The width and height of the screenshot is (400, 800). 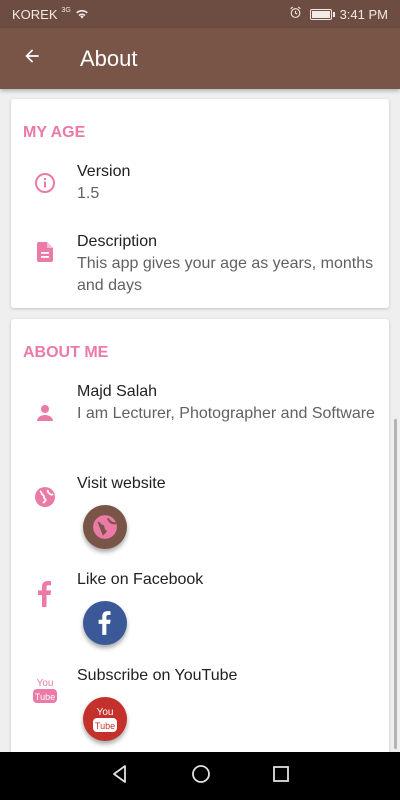 What do you see at coordinates (200, 58) in the screenshot?
I see `app-bar: About` at bounding box center [200, 58].